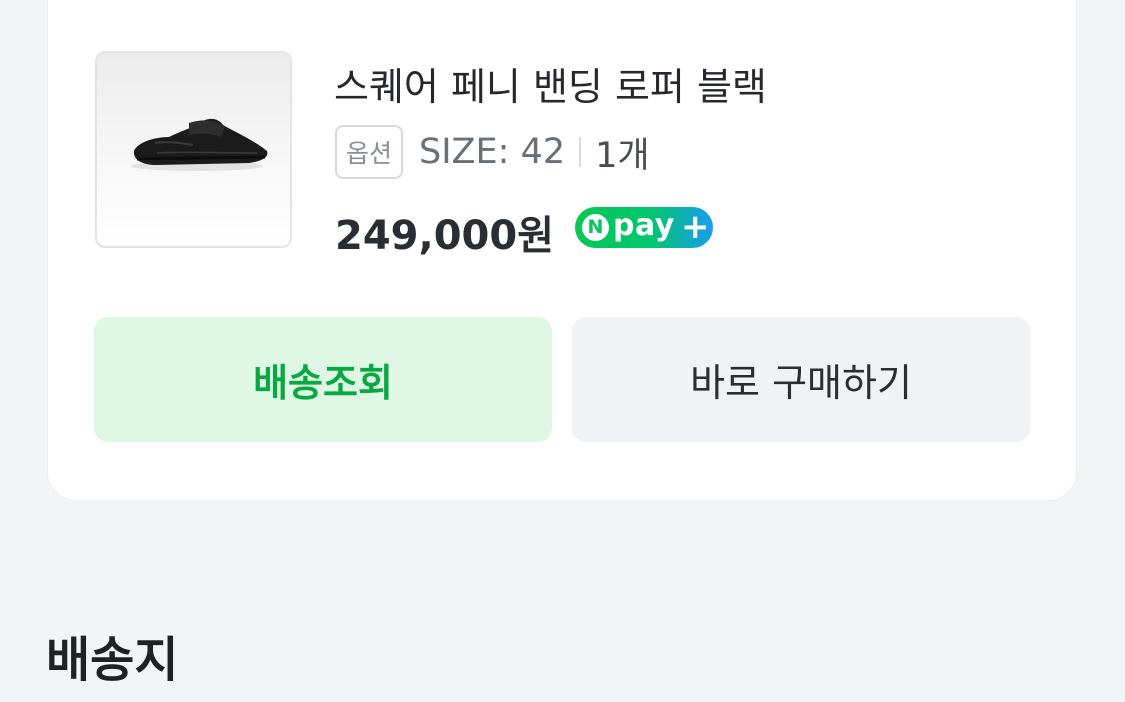  Describe the element at coordinates (369, 152) in the screenshot. I see `option-badge: 옵션` at that location.